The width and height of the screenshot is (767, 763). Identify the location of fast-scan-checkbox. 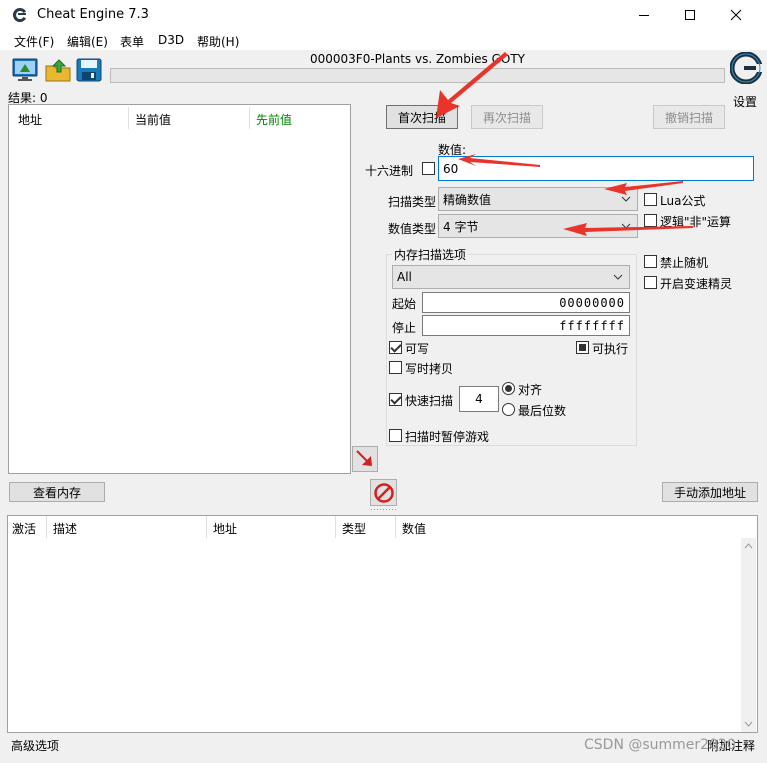
(395, 399).